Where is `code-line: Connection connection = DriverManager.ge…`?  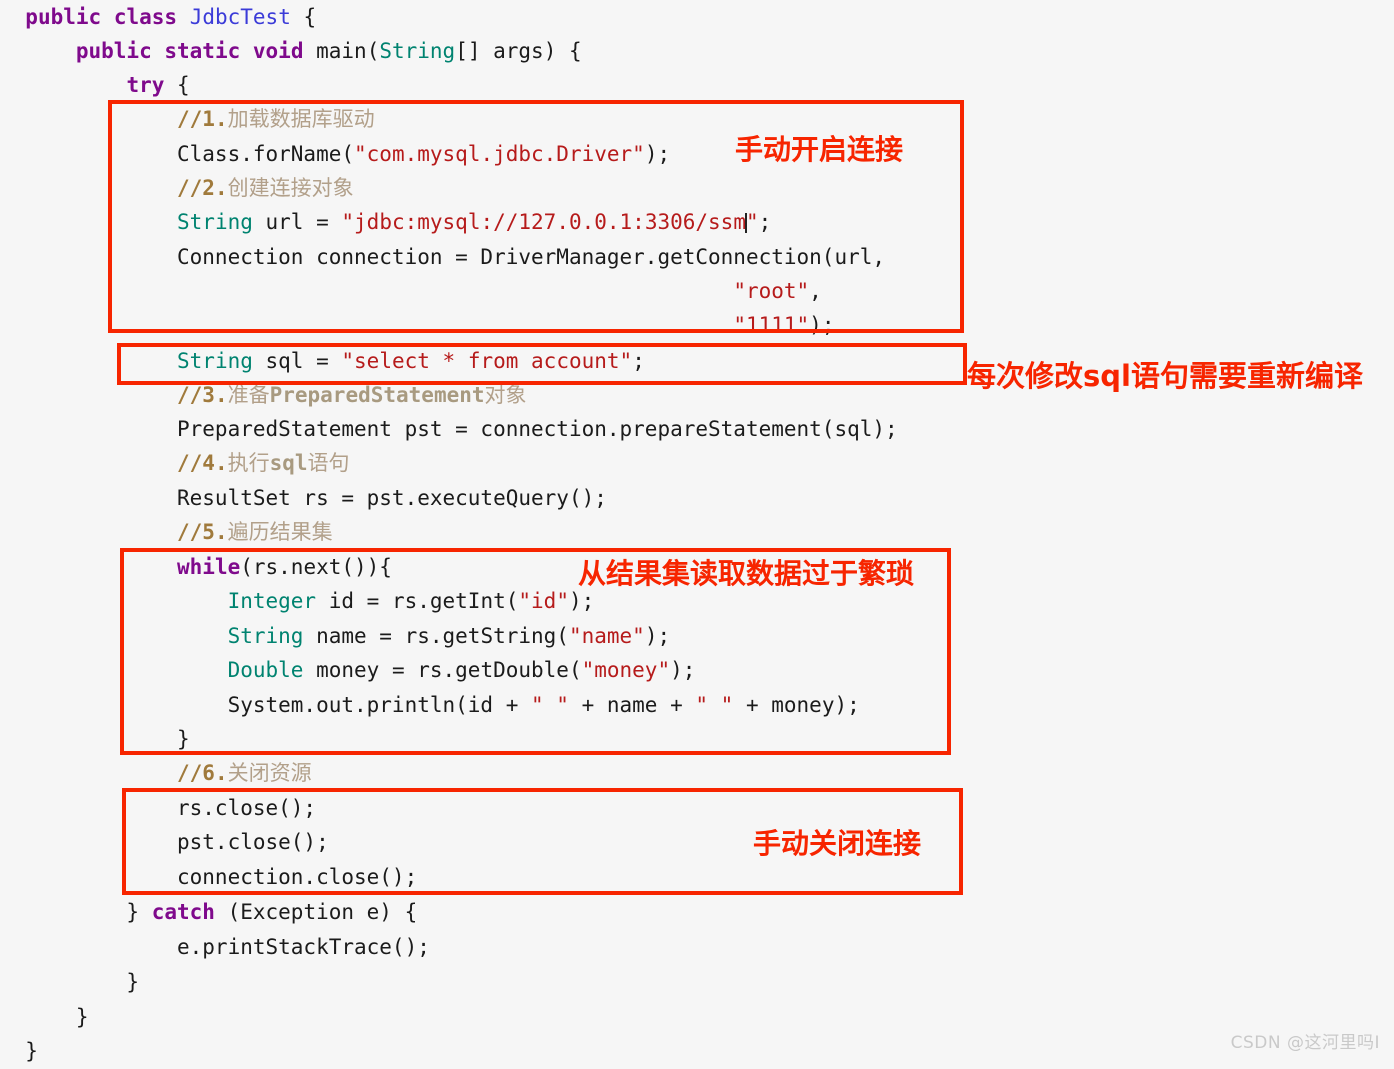 code-line: Connection connection = DriverManager.ge… is located at coordinates (443, 257).